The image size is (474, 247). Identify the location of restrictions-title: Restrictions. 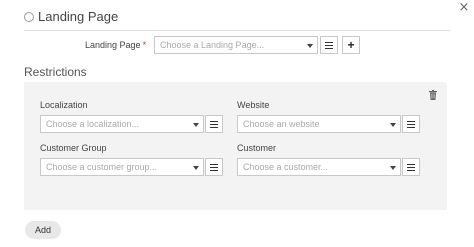
(55, 72).